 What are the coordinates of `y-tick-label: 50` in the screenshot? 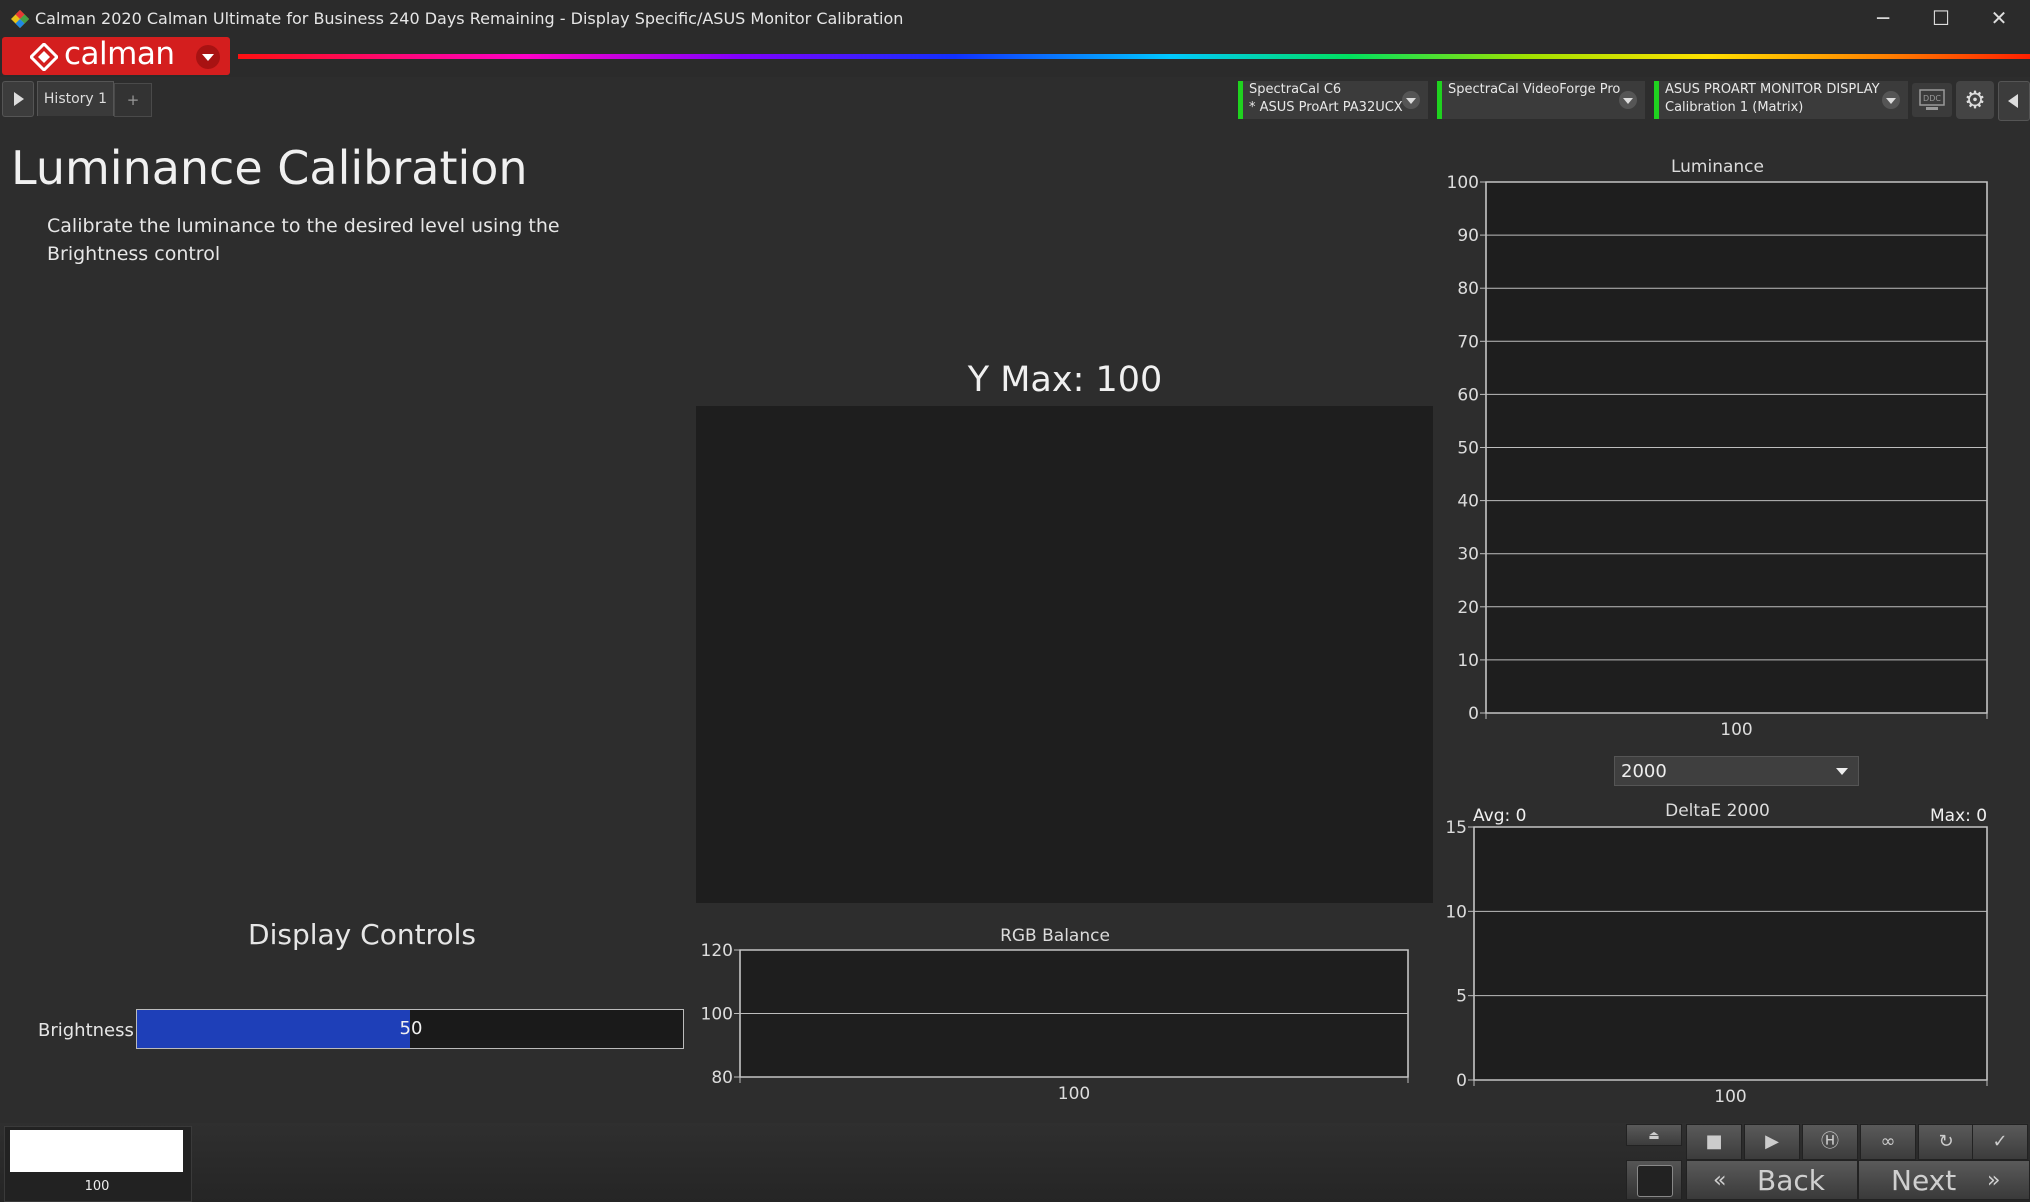 It's located at (1468, 449).